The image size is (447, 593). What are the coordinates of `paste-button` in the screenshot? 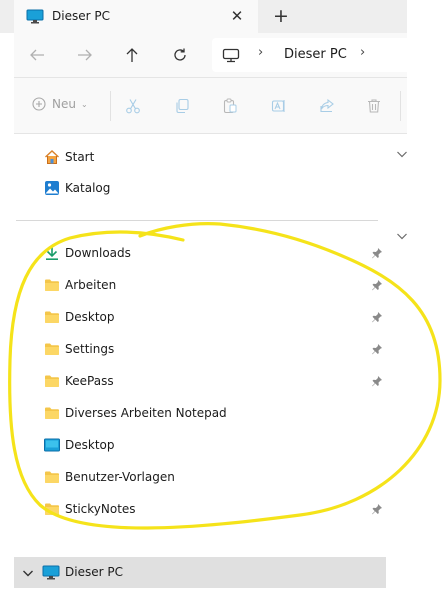 It's located at (230, 106).